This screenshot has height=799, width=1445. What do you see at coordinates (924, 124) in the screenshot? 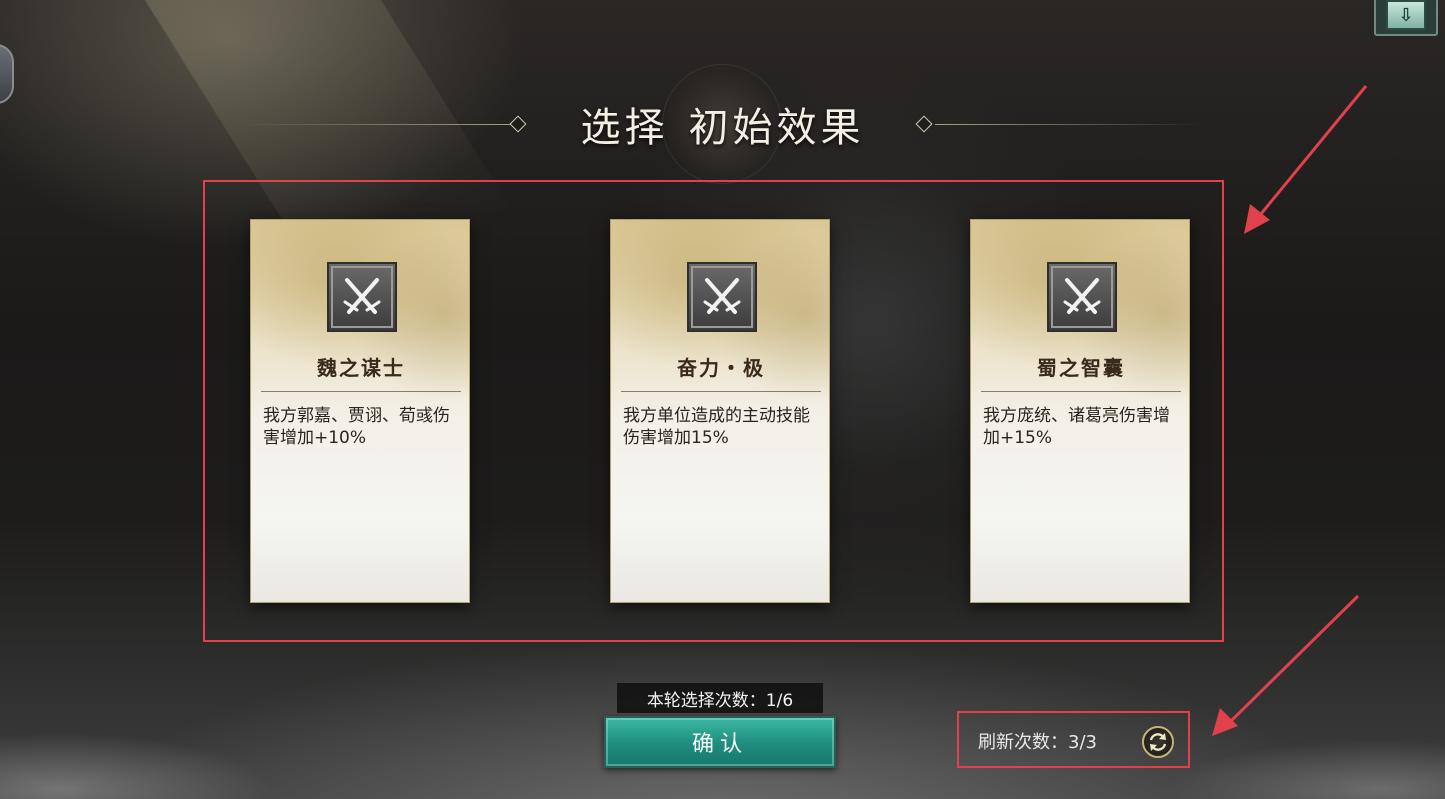
I see `title-ornament-diamond-right` at bounding box center [924, 124].